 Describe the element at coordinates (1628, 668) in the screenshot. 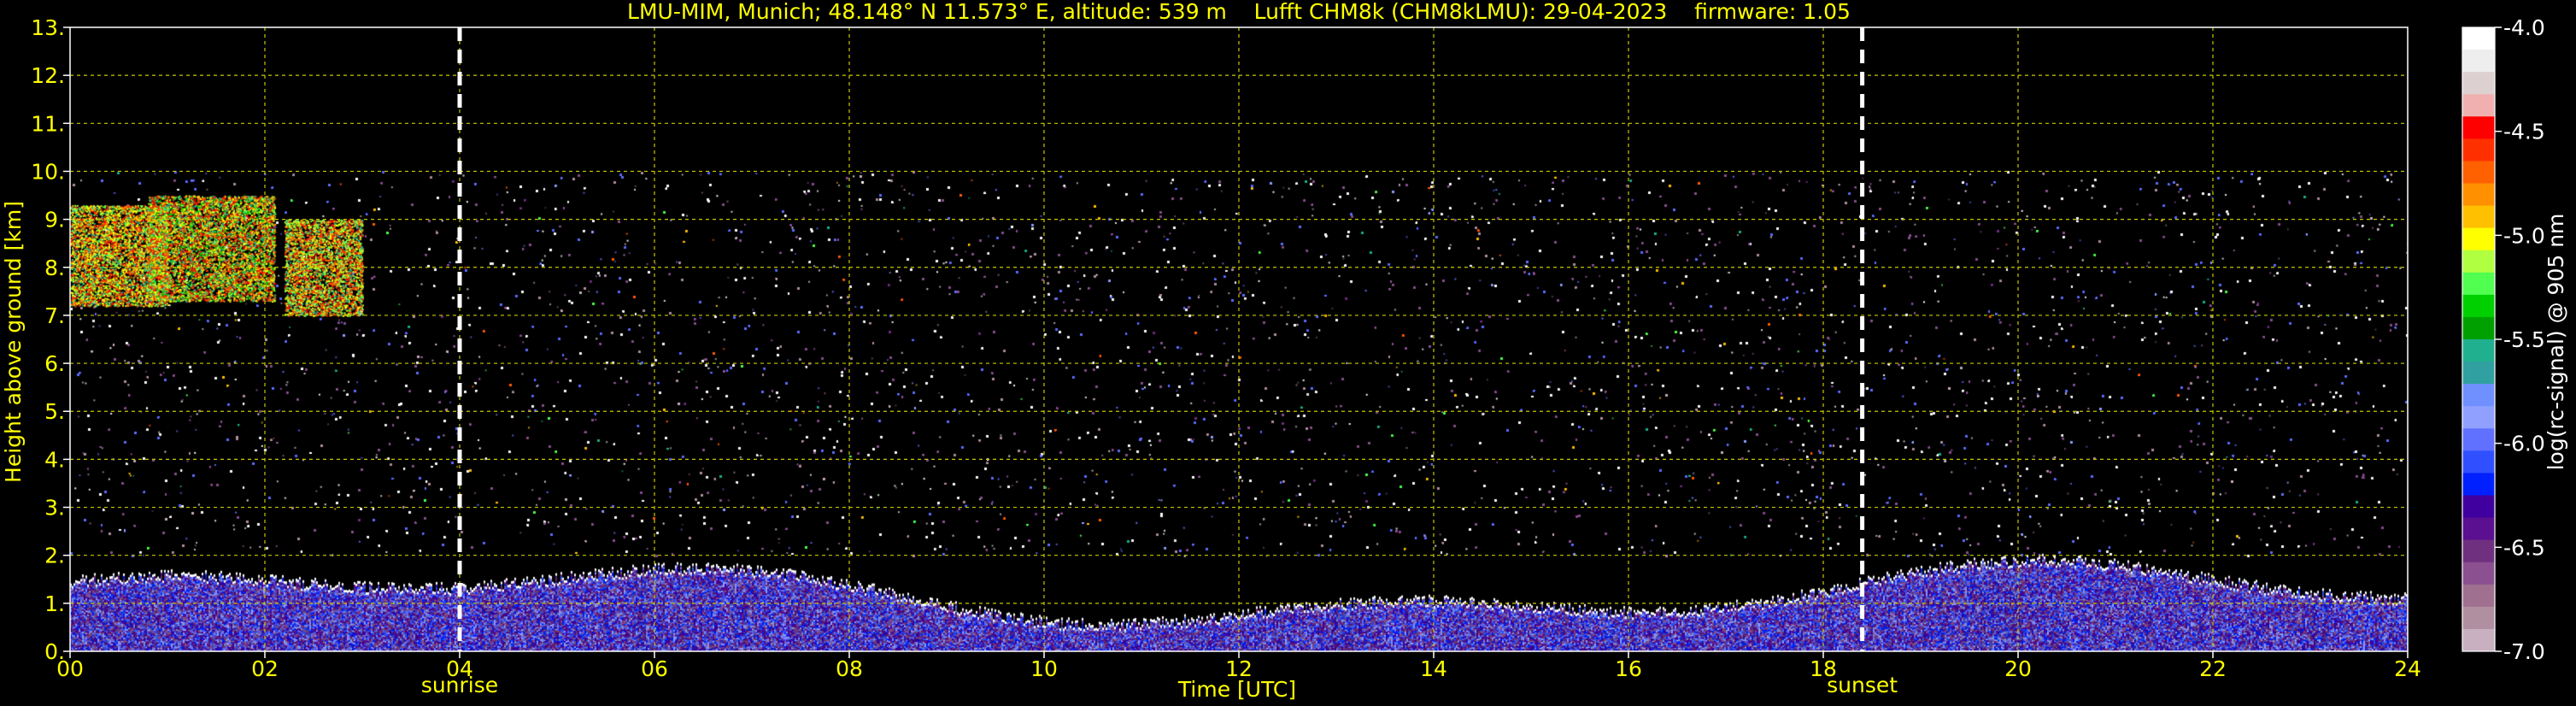

I see `x-tick-label: 16` at that location.